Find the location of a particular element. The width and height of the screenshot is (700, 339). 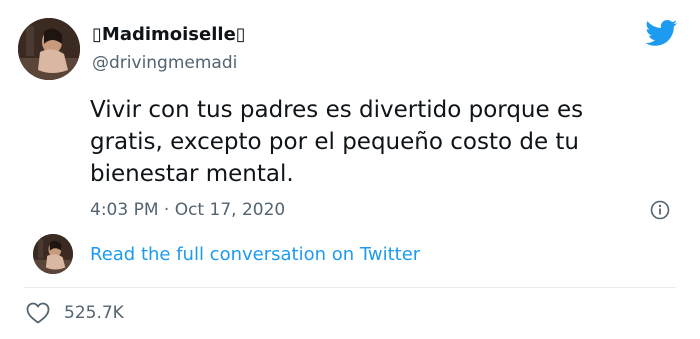

tweet-text-line: bienestar mental. is located at coordinates (192, 174).